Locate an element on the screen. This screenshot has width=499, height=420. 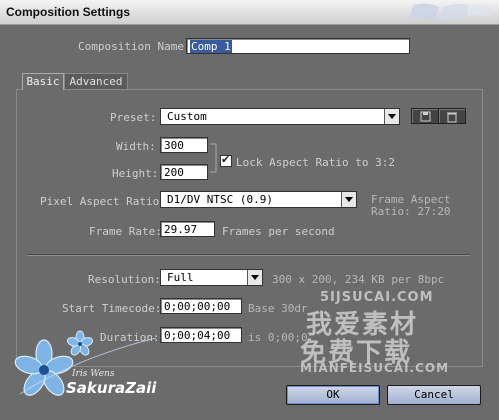
resolution-select: Full is located at coordinates (211, 277).